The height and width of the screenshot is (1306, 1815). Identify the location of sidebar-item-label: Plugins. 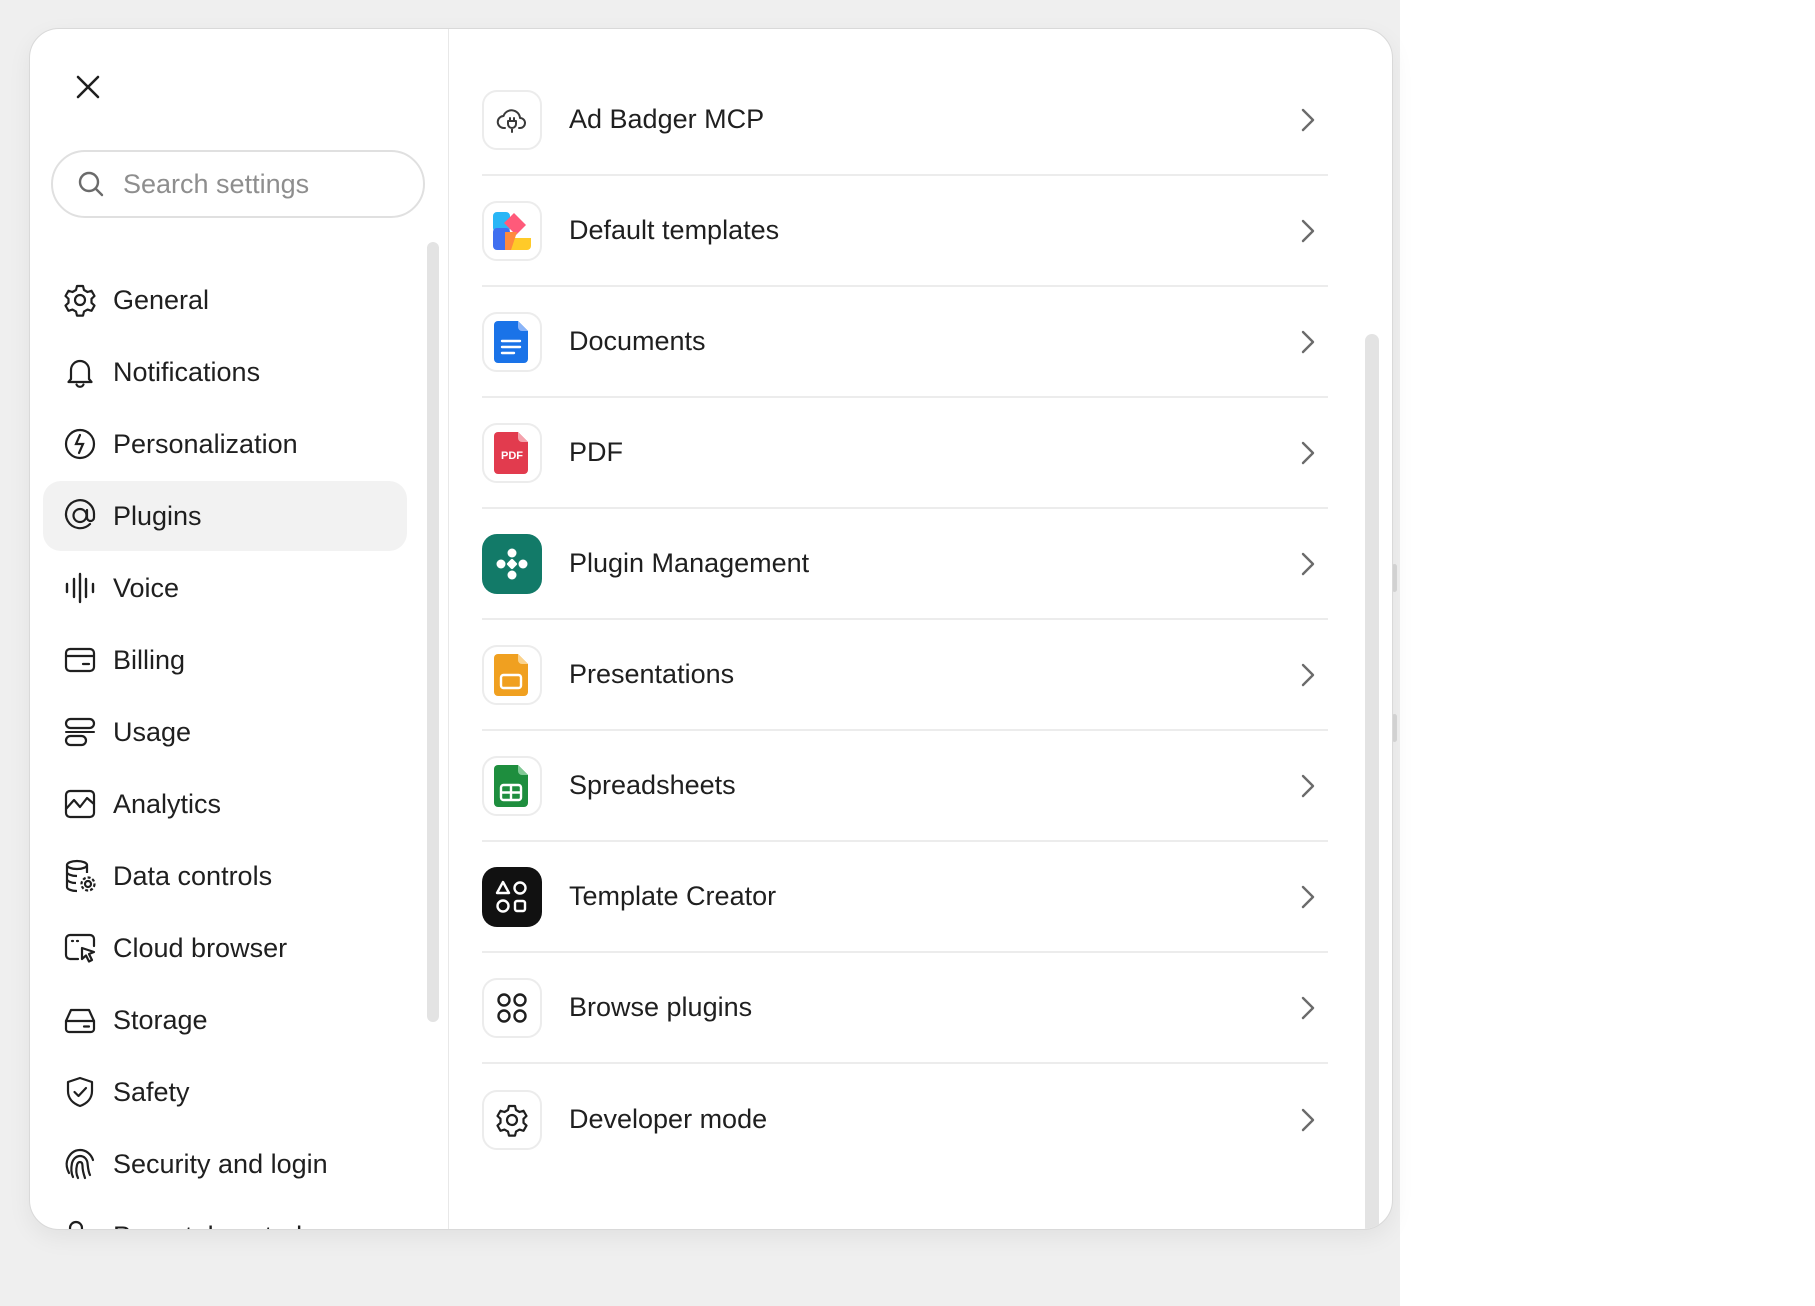
(157, 515).